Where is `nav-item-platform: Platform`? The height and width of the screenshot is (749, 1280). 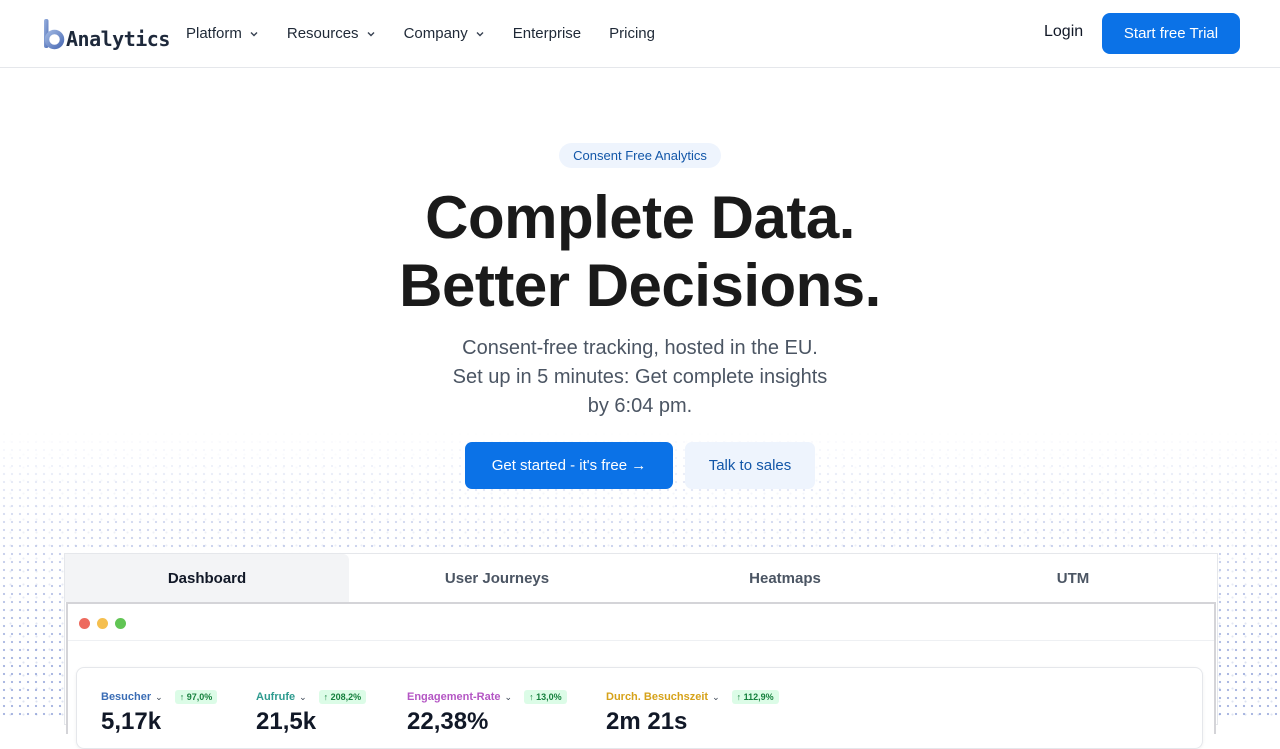 nav-item-platform: Platform is located at coordinates (222, 33).